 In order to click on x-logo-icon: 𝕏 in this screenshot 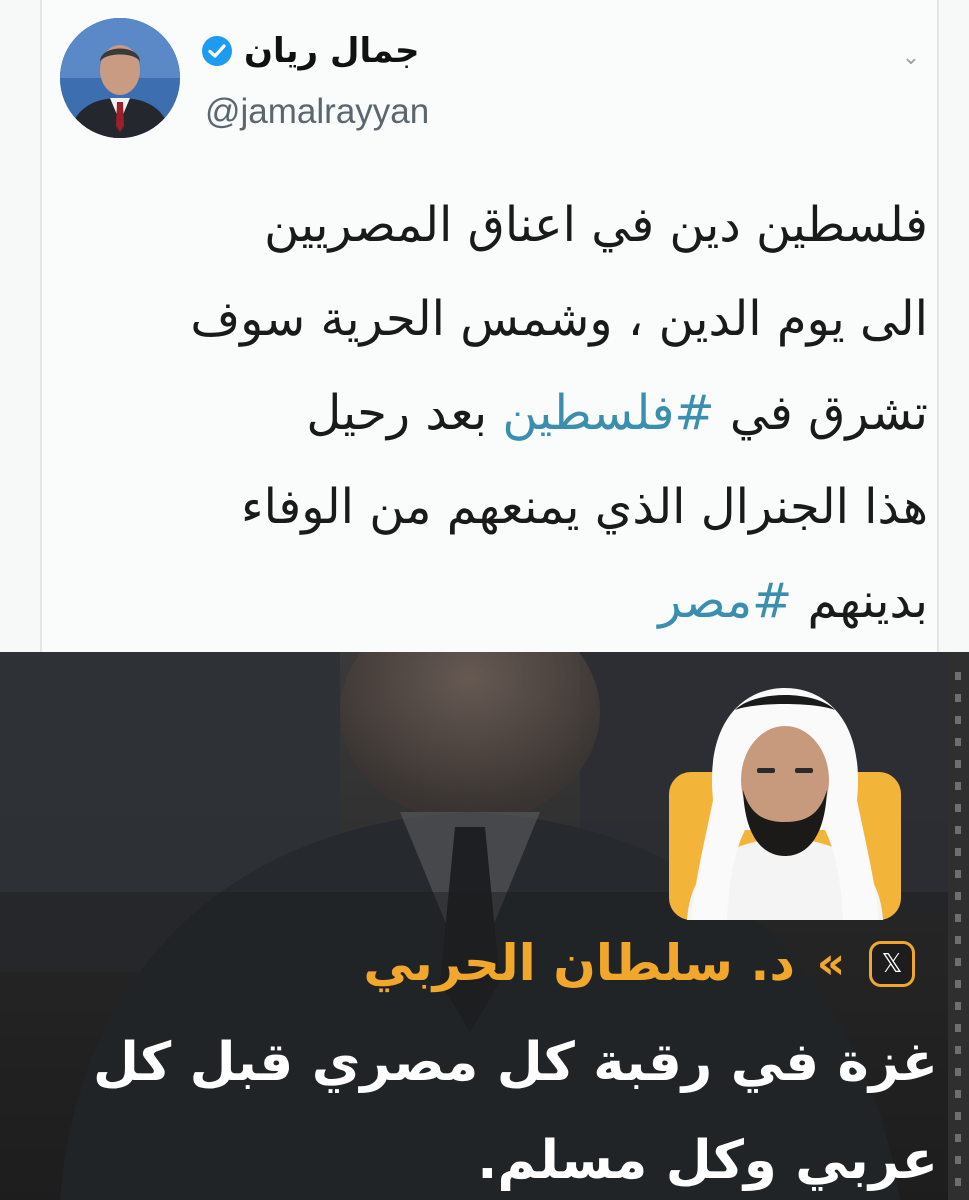, I will do `click(892, 964)`.